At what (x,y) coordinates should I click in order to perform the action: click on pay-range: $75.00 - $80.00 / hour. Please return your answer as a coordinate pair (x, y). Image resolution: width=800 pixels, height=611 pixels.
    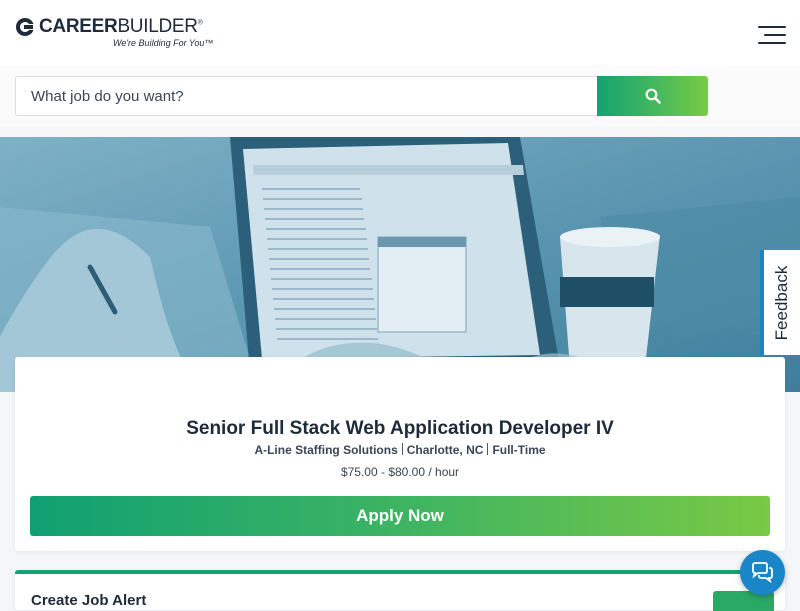
    Looking at the image, I should click on (400, 472).